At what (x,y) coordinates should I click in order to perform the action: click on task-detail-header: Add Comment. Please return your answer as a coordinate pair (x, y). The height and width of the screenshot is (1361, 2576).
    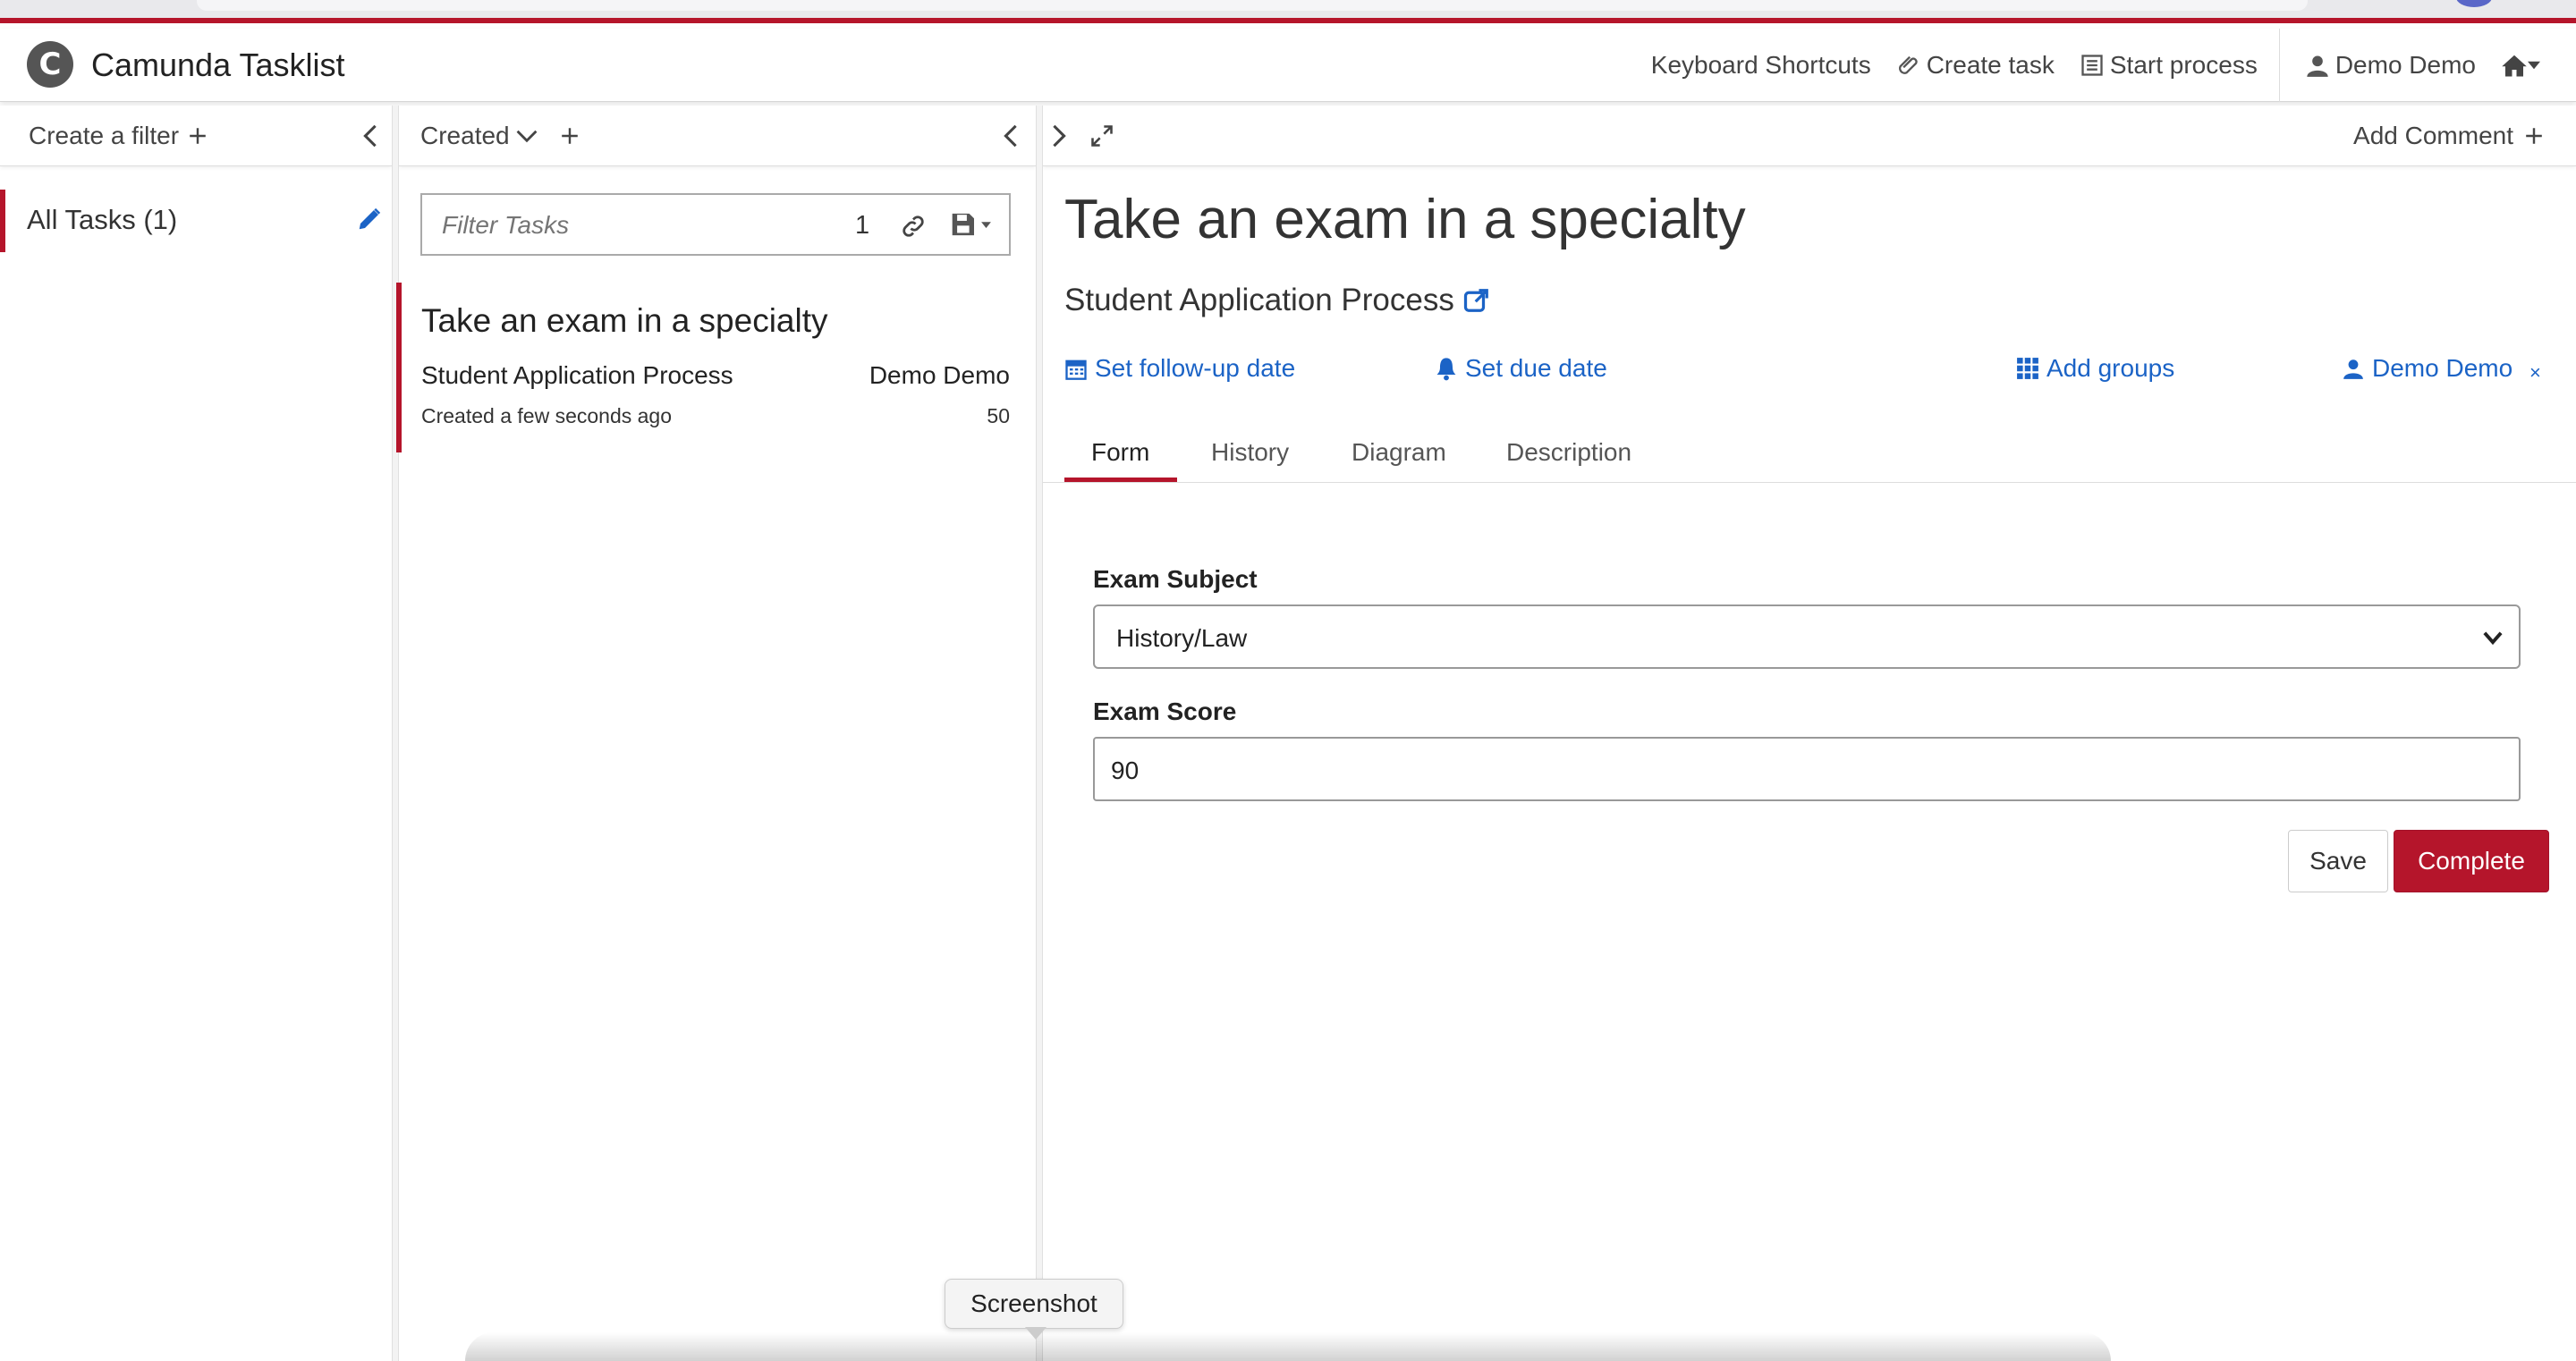
    Looking at the image, I should click on (1809, 136).